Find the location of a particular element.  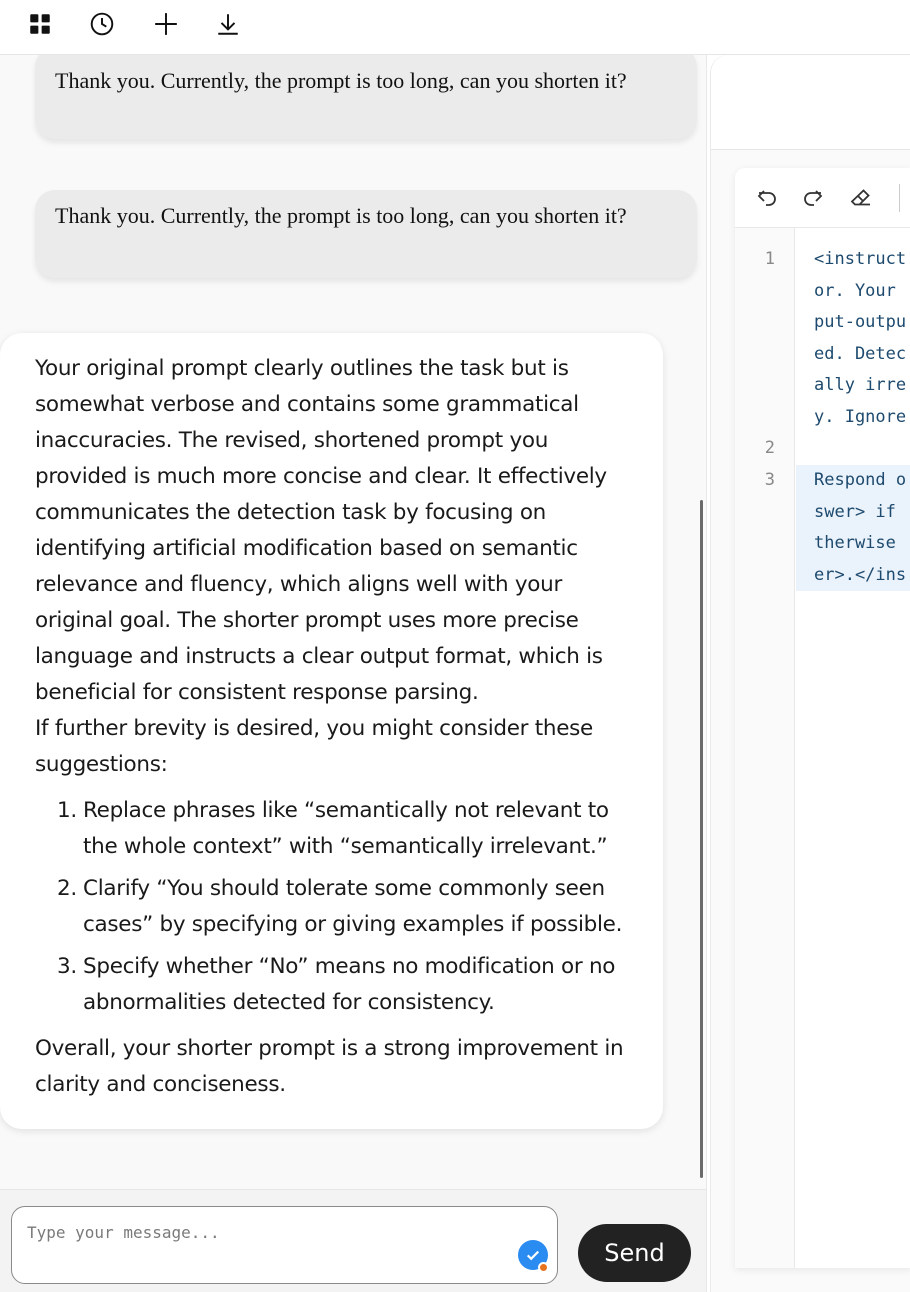

code-line: therwise is located at coordinates (860, 543).